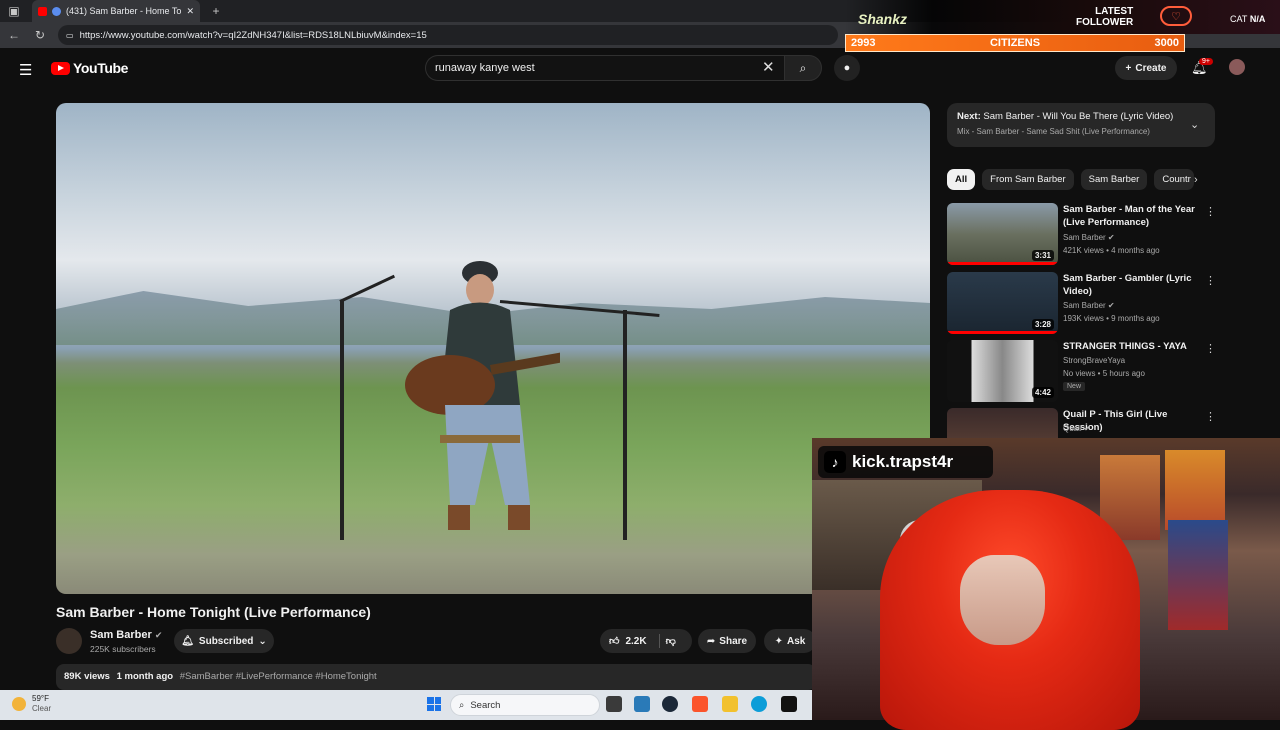  What do you see at coordinates (69, 641) in the screenshot?
I see `channel-avatar` at bounding box center [69, 641].